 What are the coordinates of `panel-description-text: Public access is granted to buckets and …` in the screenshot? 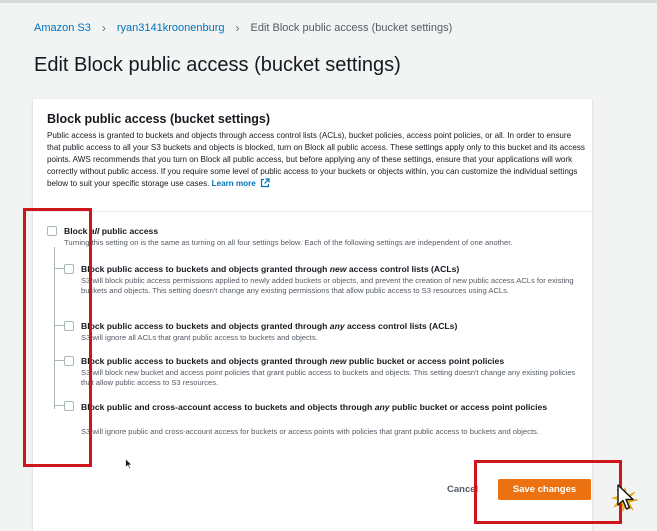 It's located at (316, 159).